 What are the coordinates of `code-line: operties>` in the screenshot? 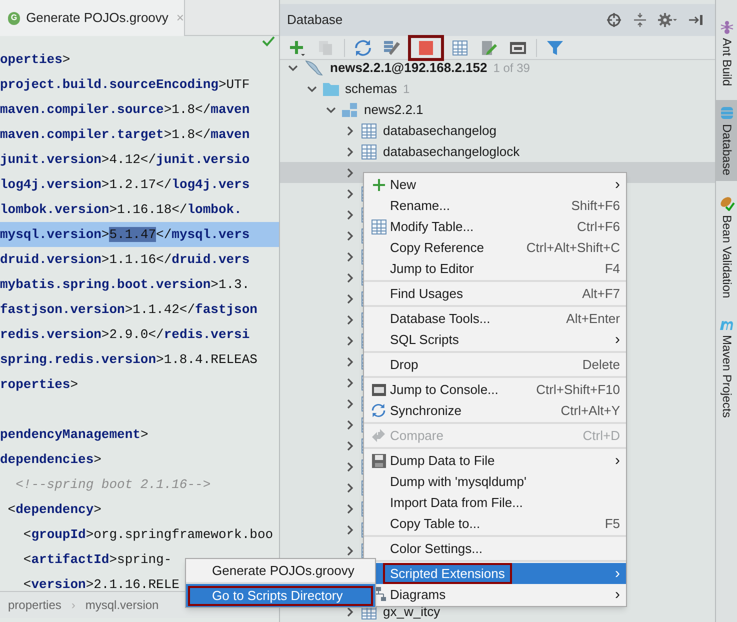 It's located at (35, 59).